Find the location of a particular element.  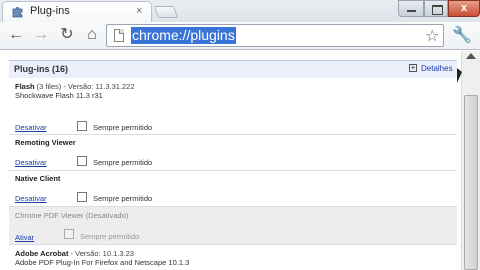

address-bar: chrome://plugins ☆ is located at coordinates (275, 35).